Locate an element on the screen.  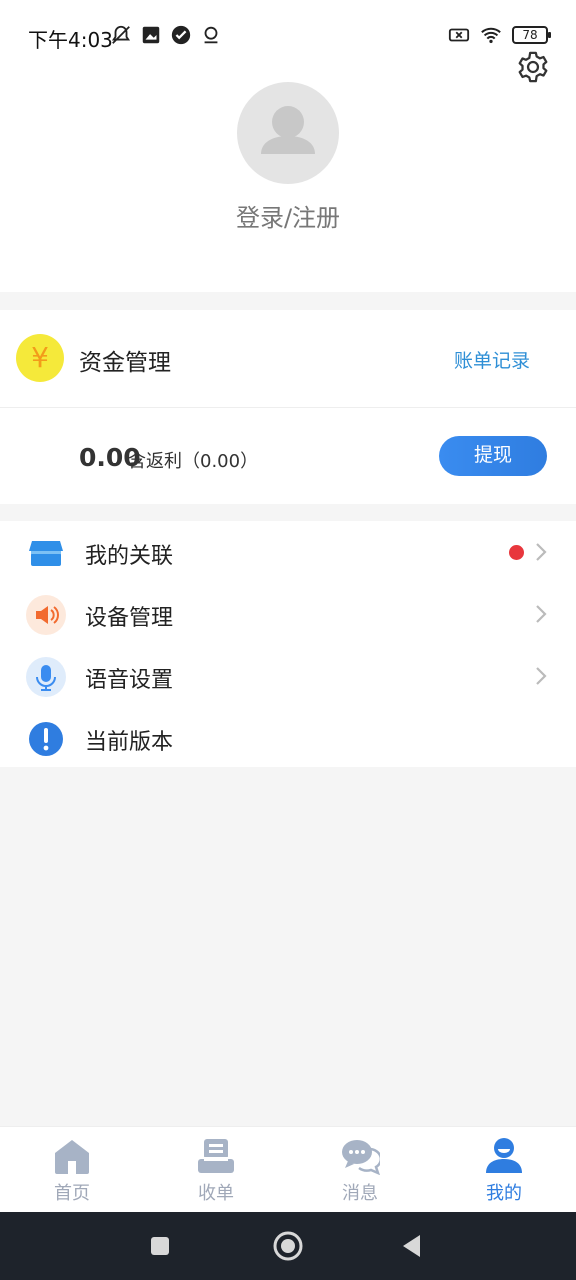
tab-mine: 我的 is located at coordinates (504, 1170).